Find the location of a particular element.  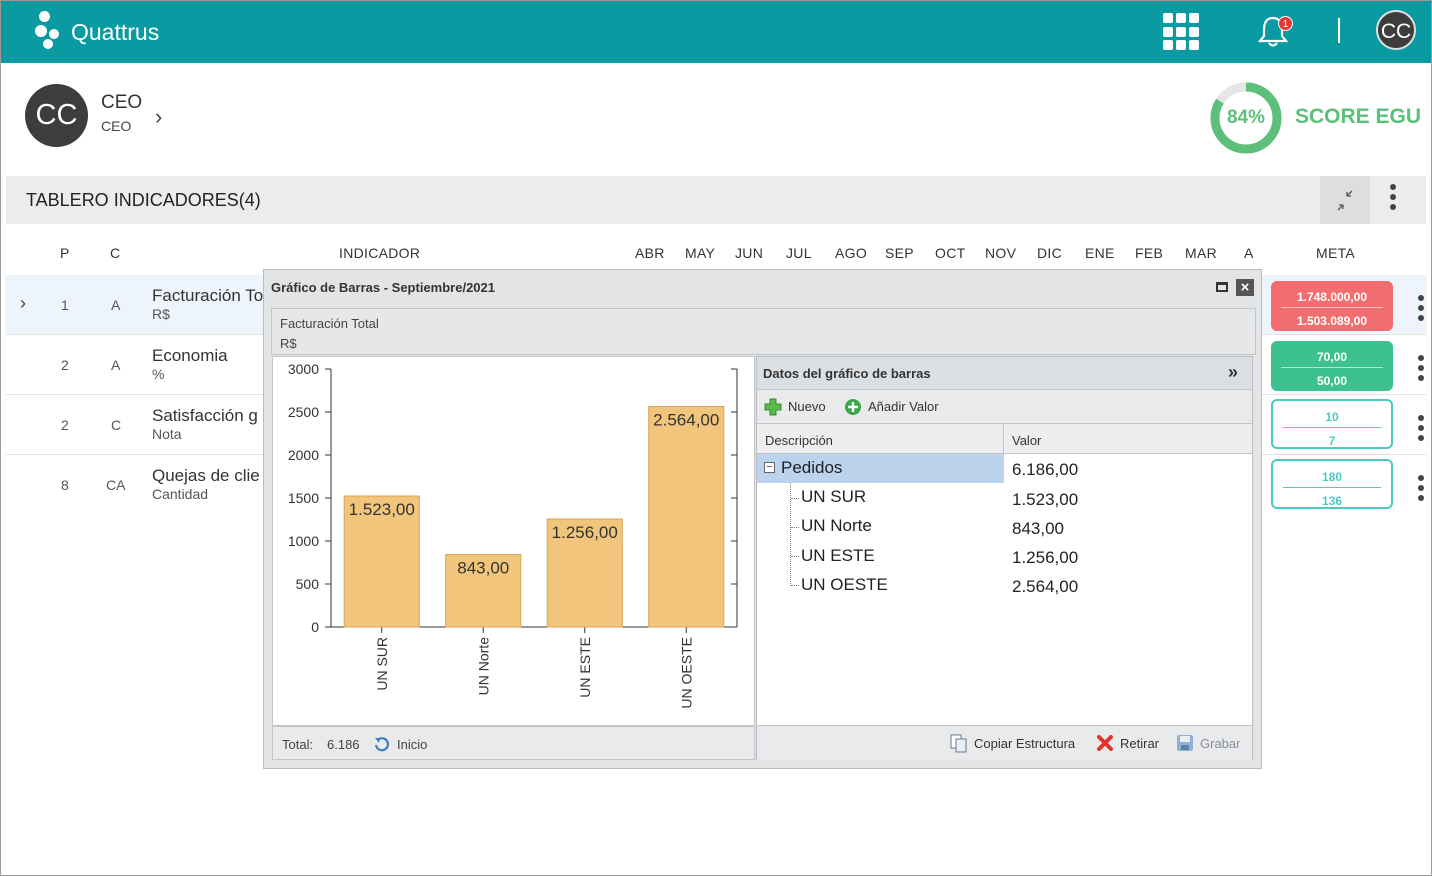

data-panel-title: Datos del gráfico de barras is located at coordinates (847, 373).